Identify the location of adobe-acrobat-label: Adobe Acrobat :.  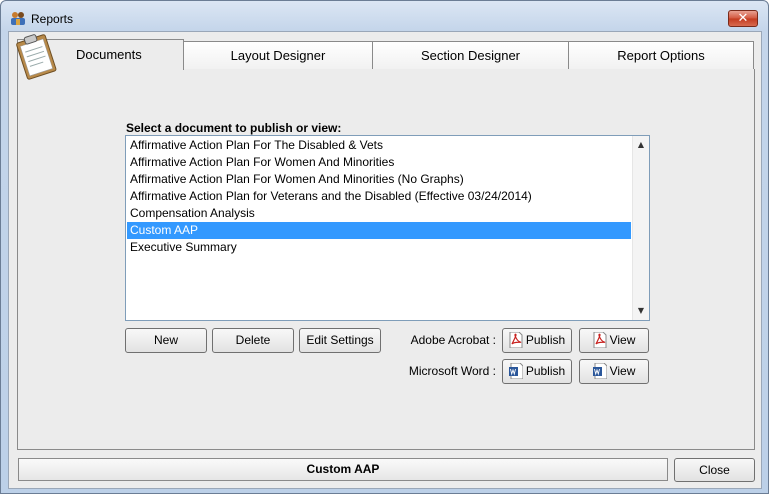
(453, 340).